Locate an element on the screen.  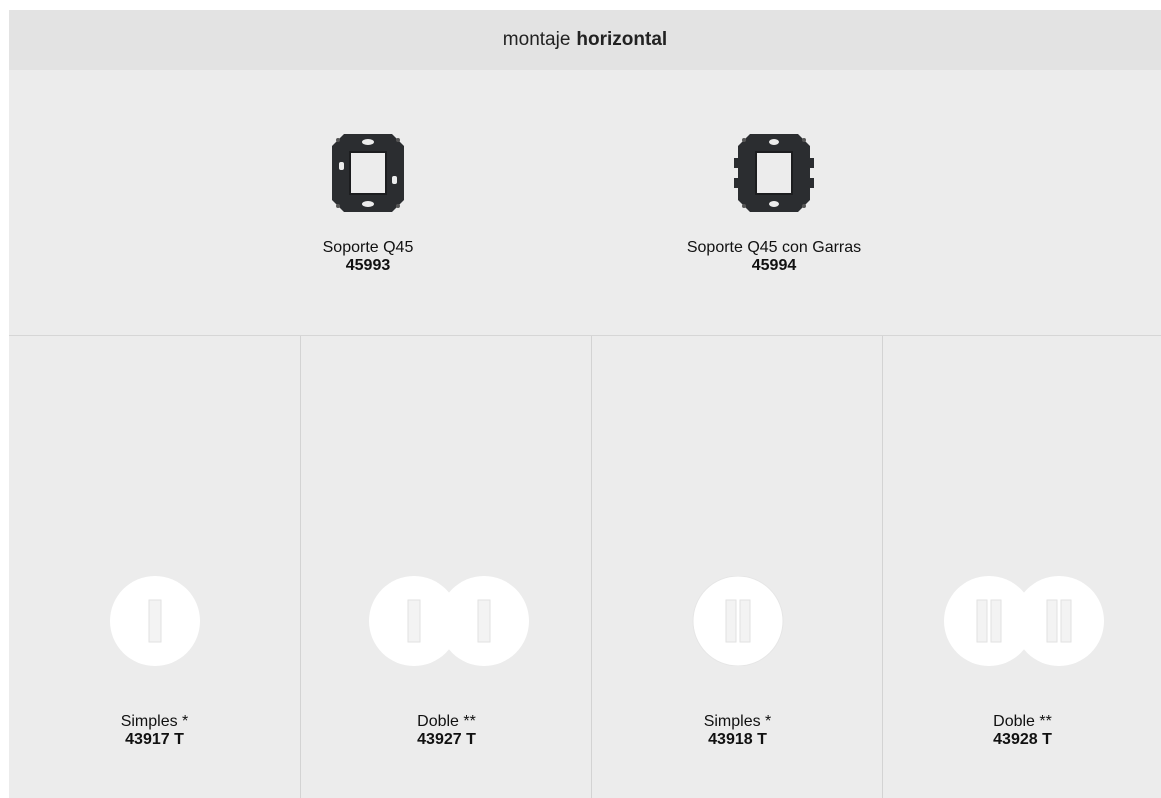
support-name: Soporte Q45 is located at coordinates (368, 247).